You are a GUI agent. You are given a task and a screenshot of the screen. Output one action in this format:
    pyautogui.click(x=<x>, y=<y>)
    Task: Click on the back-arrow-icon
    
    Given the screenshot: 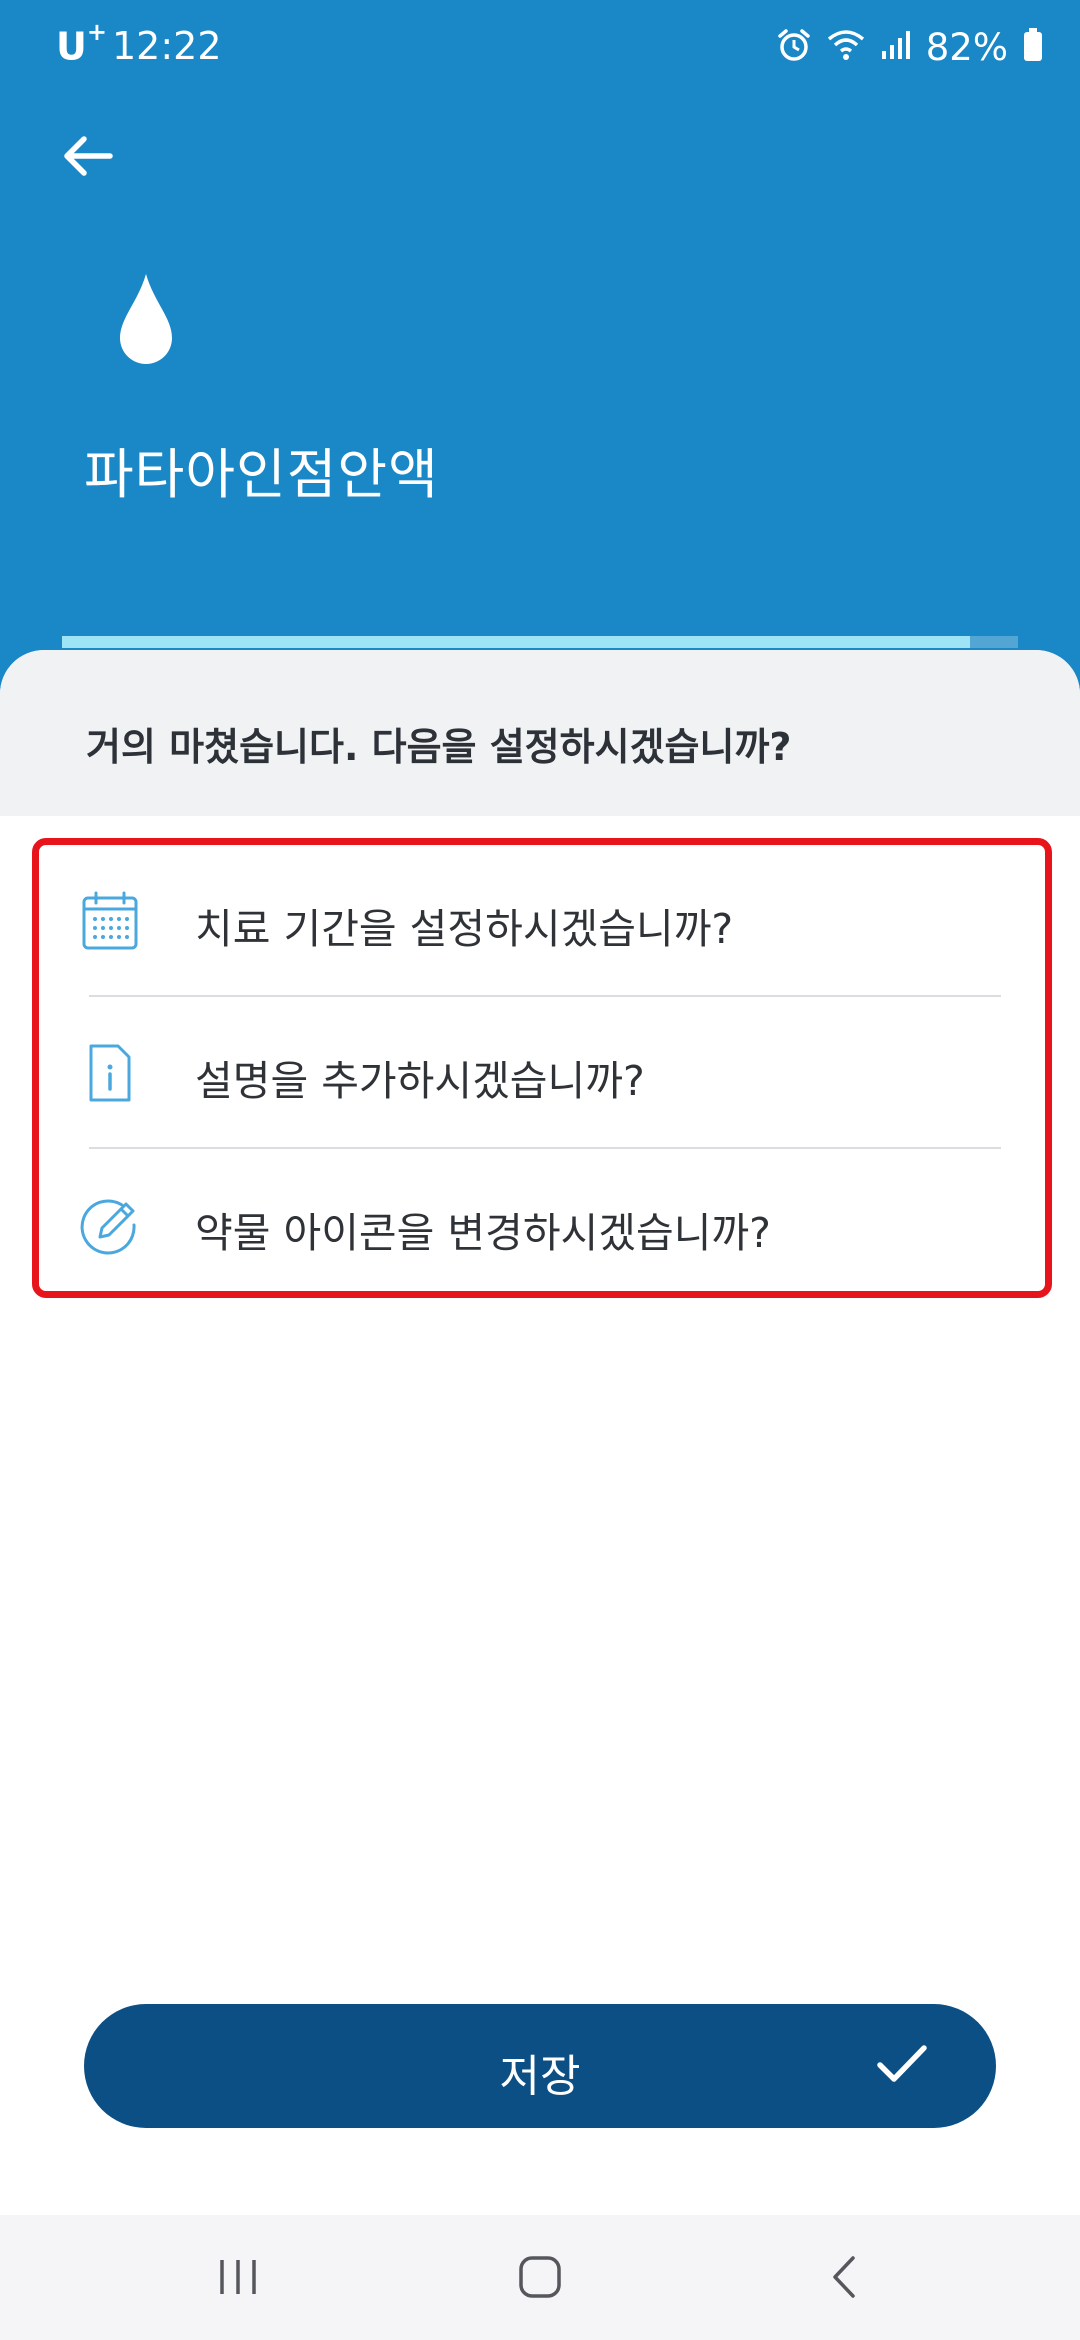 What is the action you would take?
    pyautogui.click(x=88, y=156)
    